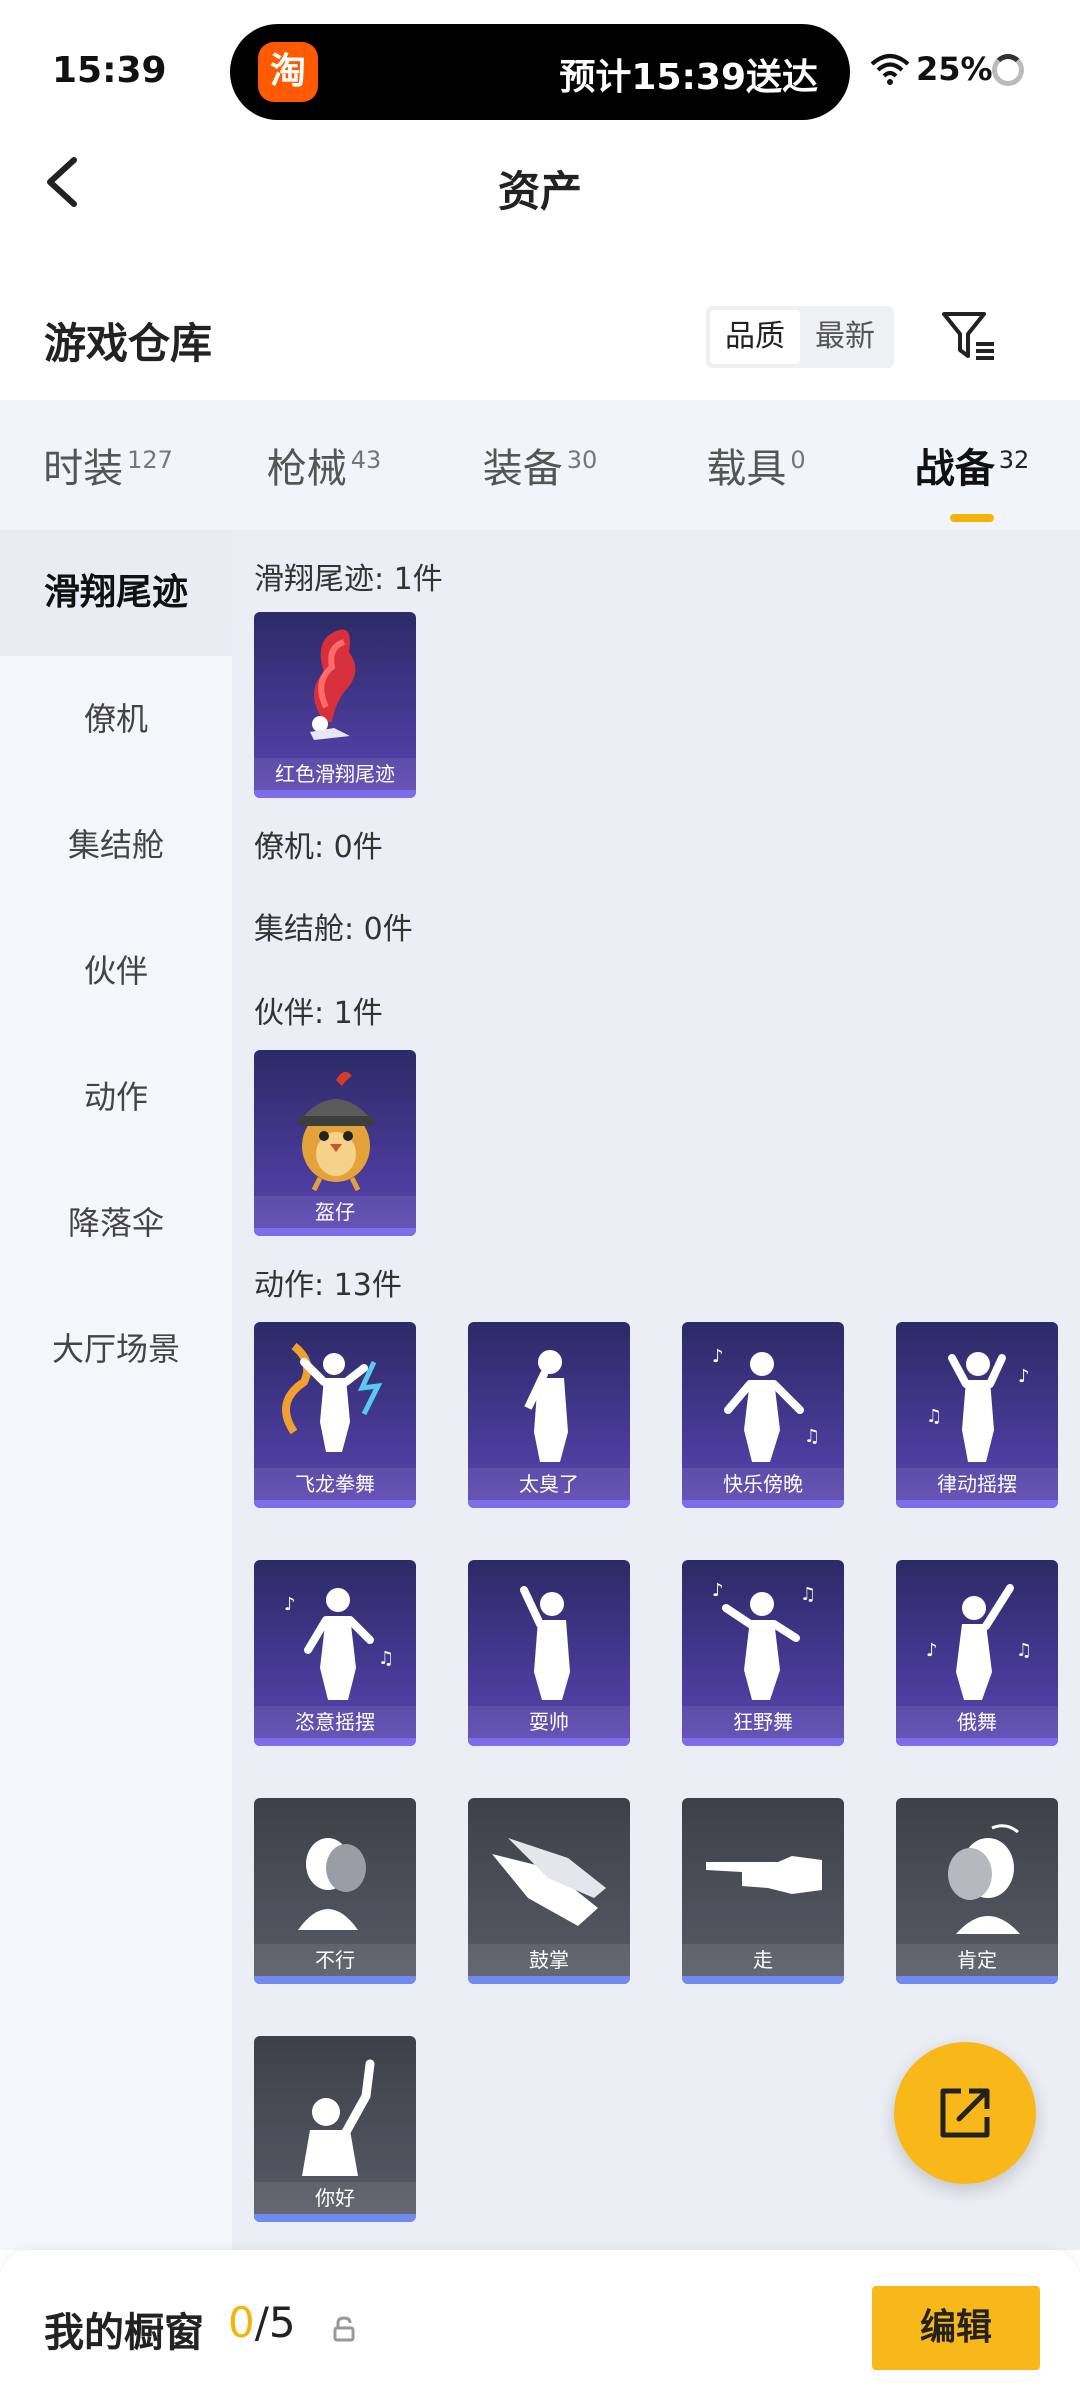 The height and width of the screenshot is (2400, 1080). I want to click on item-card: ♪ ♫ 快乐傍晚, so click(763, 1415).